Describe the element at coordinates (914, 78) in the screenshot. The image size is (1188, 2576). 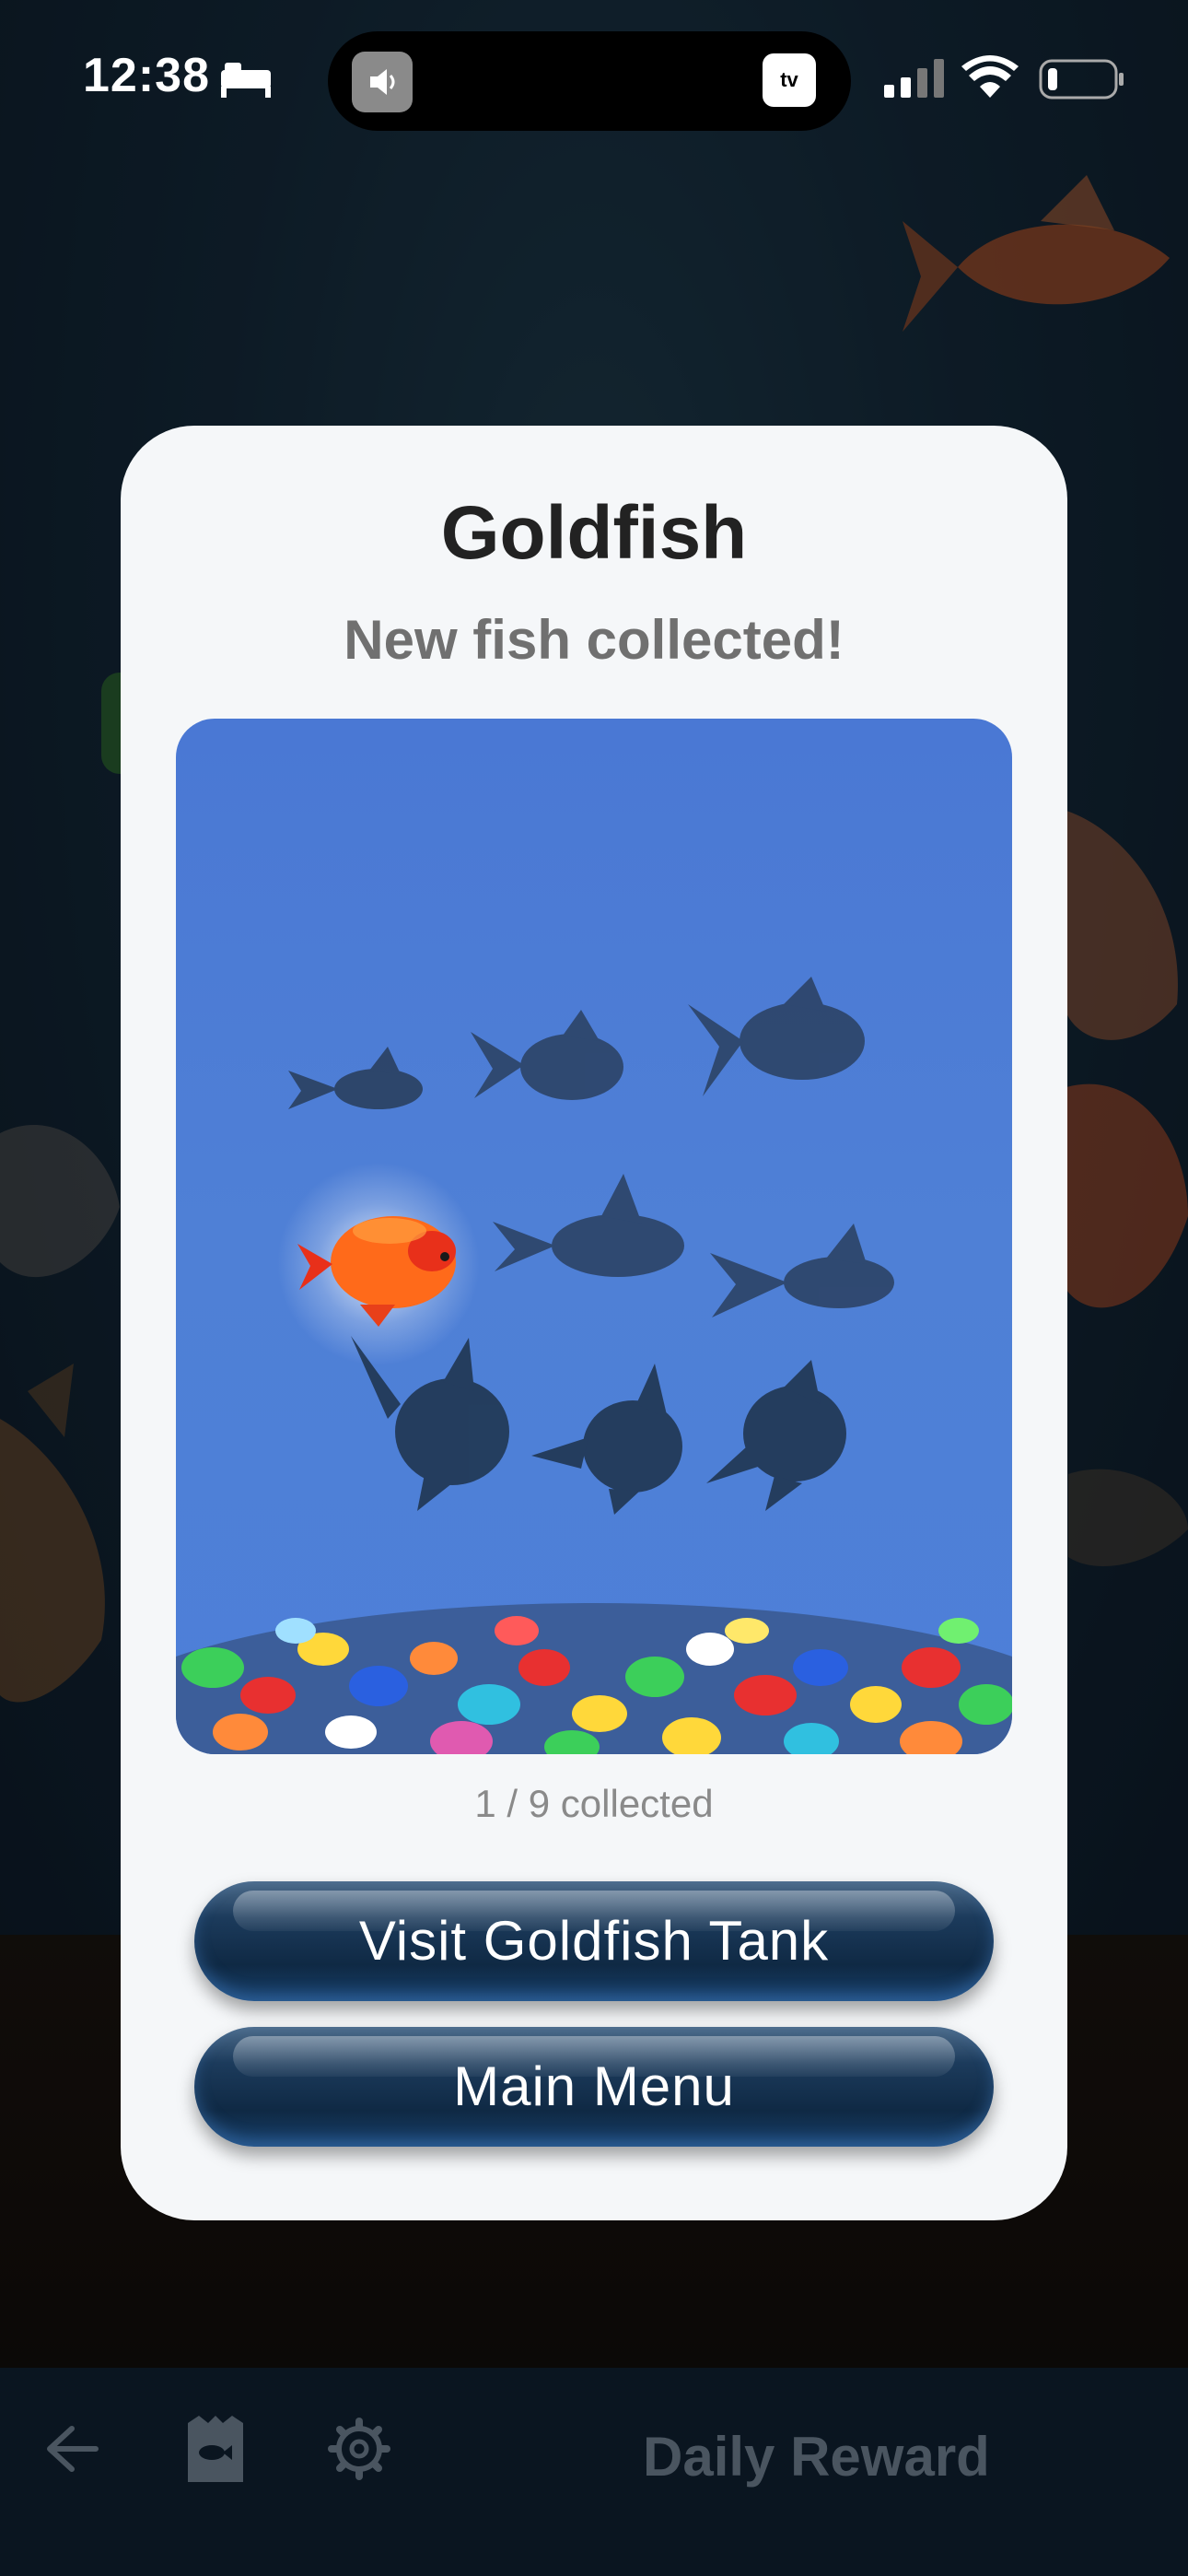
I see `cellular-signal-icon` at that location.